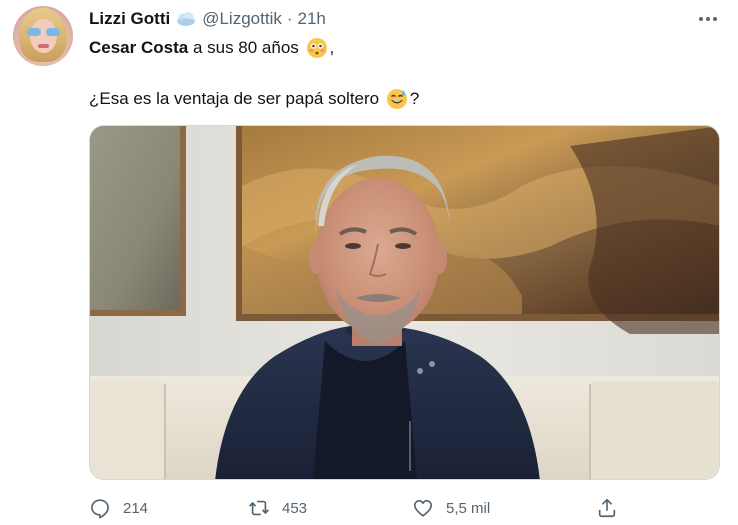  I want to click on share-action, so click(607, 508).